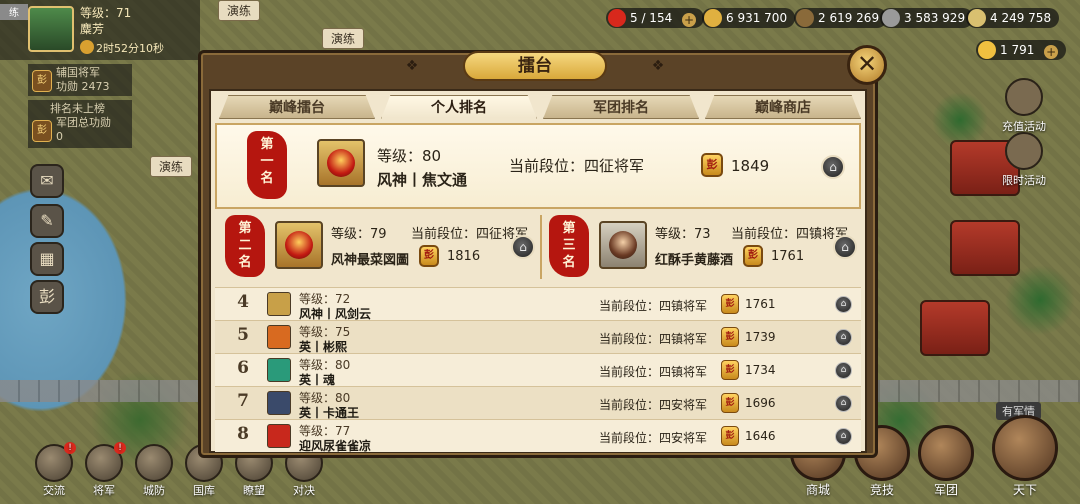  What do you see at coordinates (1024, 151) in the screenshot?
I see `hourglass-icon` at bounding box center [1024, 151].